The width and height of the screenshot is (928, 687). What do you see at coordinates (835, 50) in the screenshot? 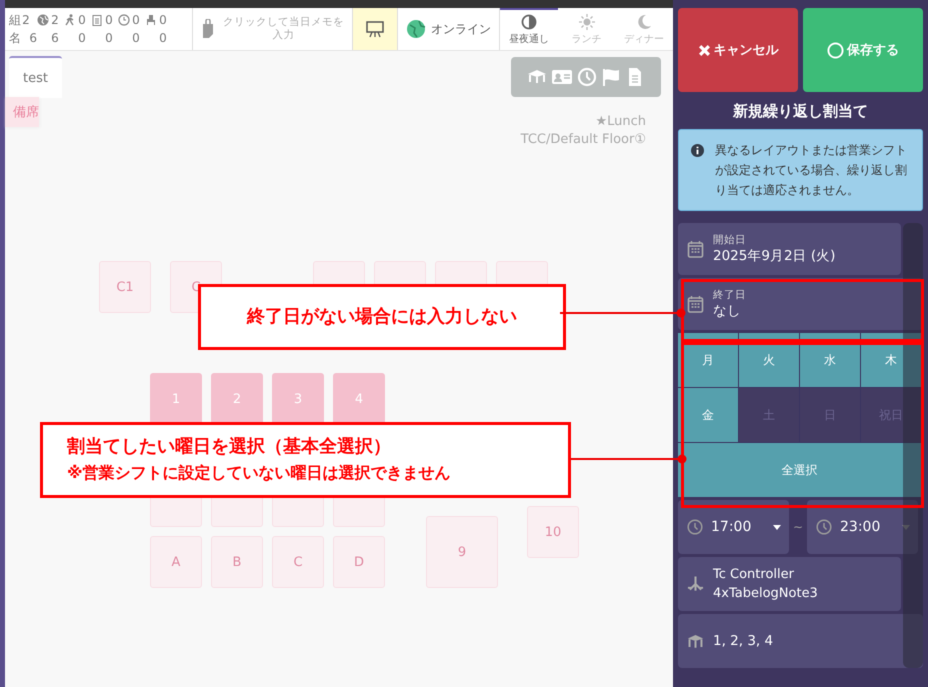
I see `circle-icon` at bounding box center [835, 50].